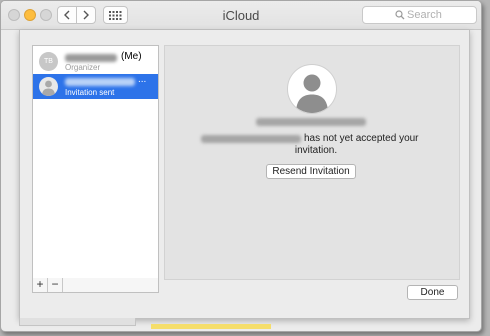 The image size is (490, 336). What do you see at coordinates (241, 15) in the screenshot?
I see `title-bar: iCloud Search` at bounding box center [241, 15].